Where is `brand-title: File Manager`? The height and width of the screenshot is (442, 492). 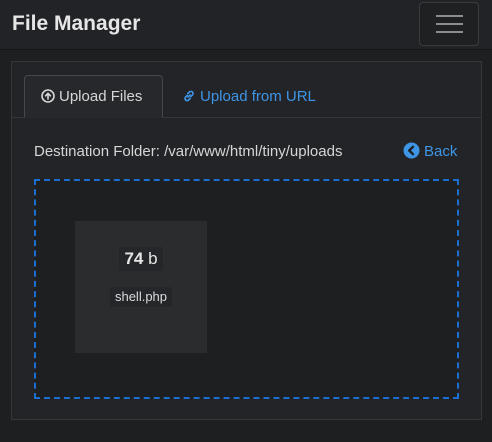
brand-title: File Manager is located at coordinates (76, 24).